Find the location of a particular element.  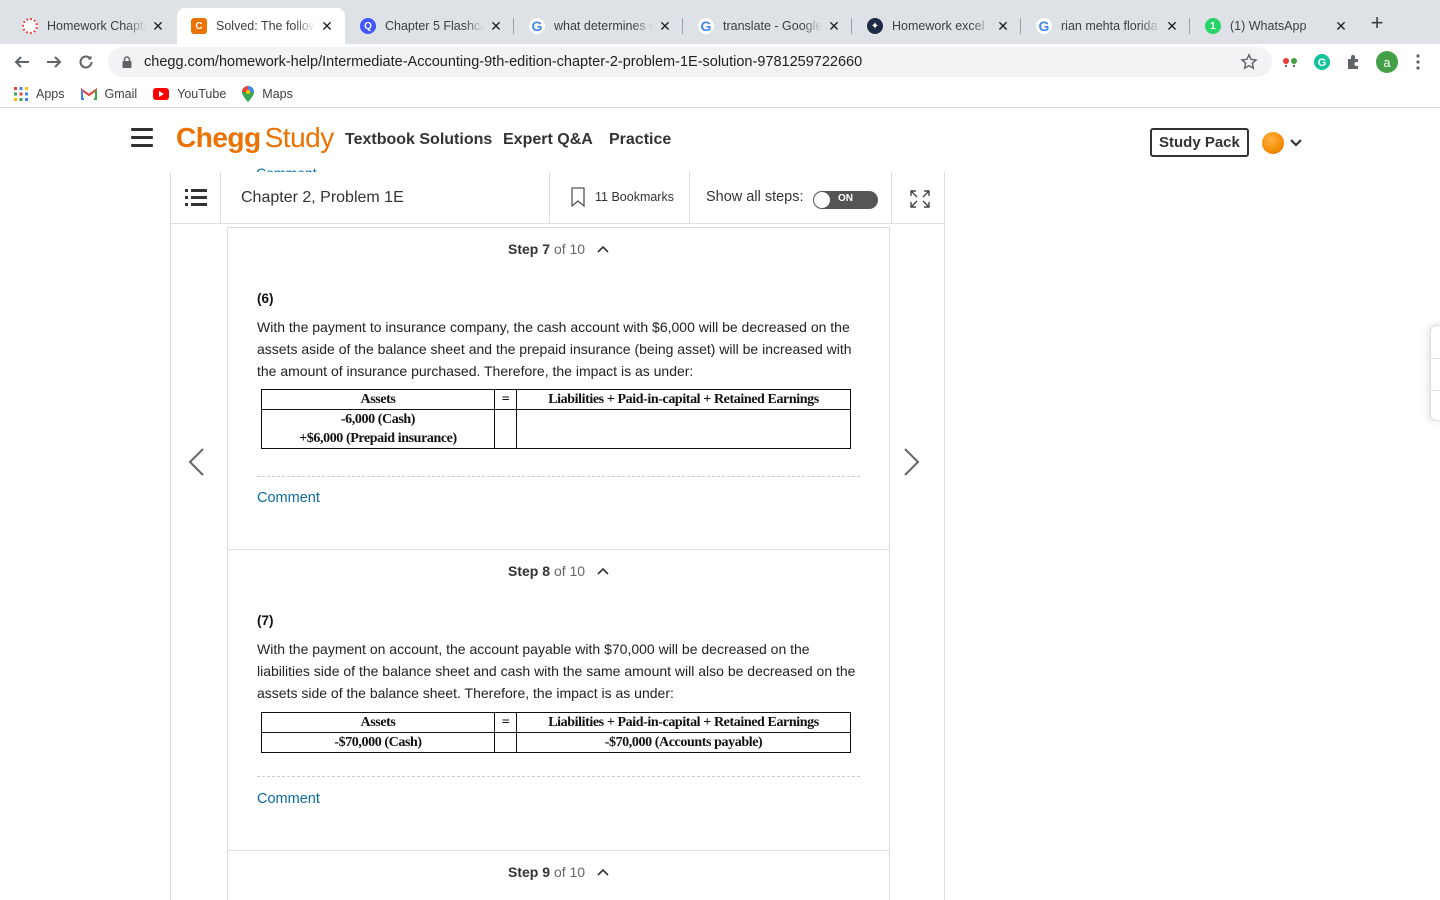

extensions-puzzle-icon is located at coordinates (1354, 62).